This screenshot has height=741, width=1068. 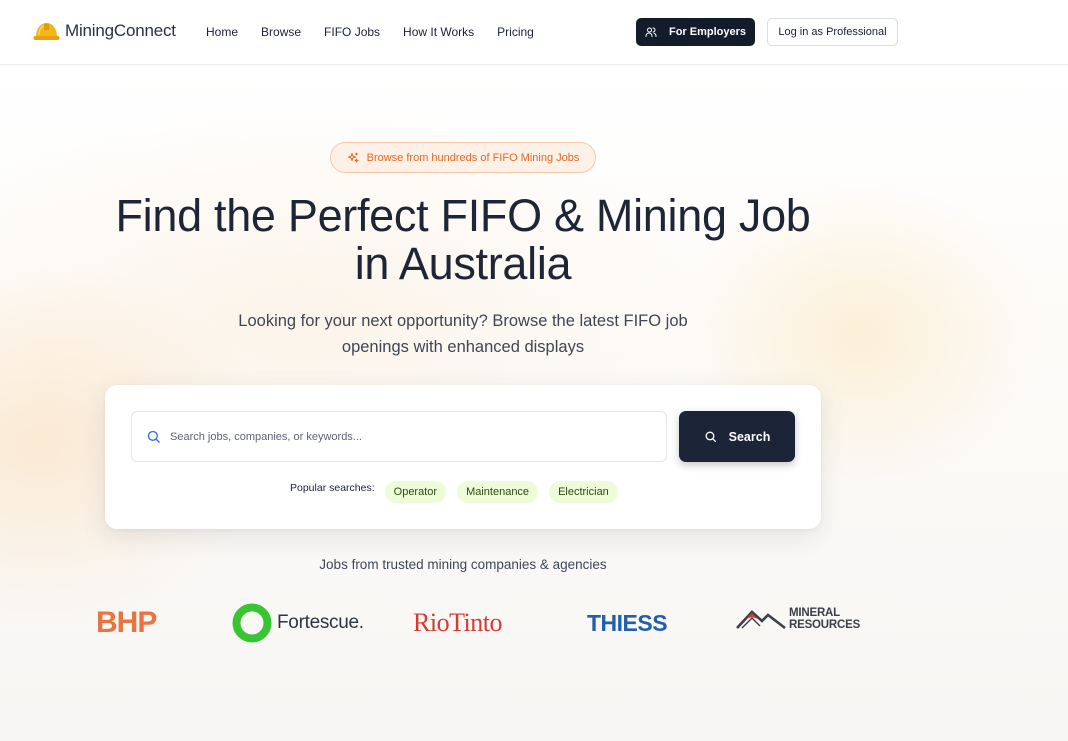 I want to click on search-input, so click(x=410, y=436).